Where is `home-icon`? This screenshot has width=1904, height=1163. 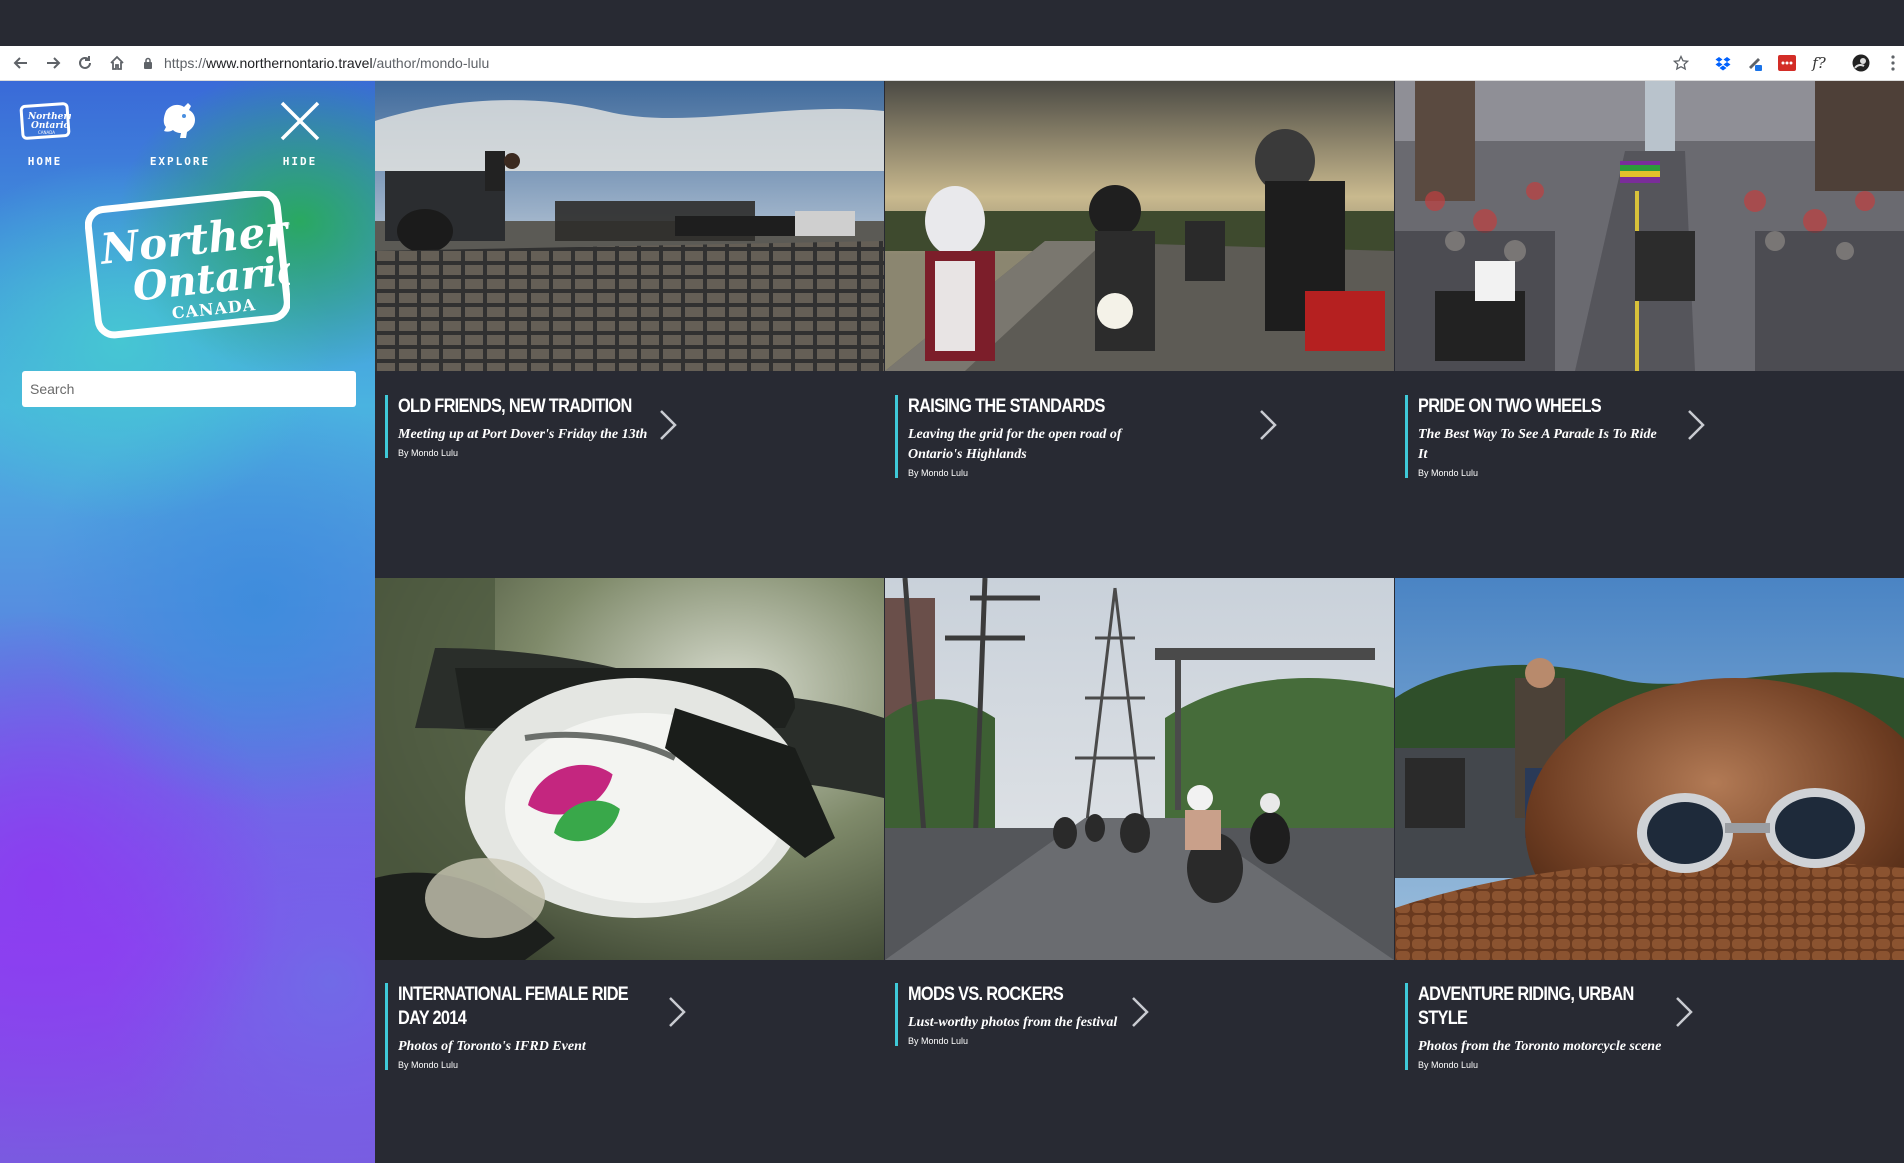 home-icon is located at coordinates (117, 63).